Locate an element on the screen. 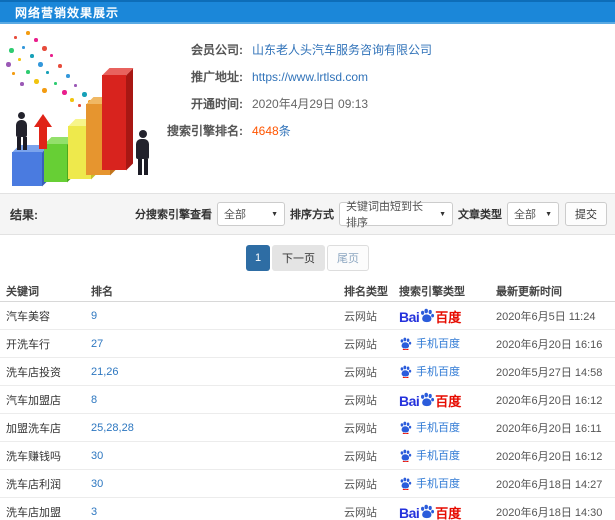 This screenshot has width=615, height=520. open-time-label: 开通时间: is located at coordinates (217, 104).